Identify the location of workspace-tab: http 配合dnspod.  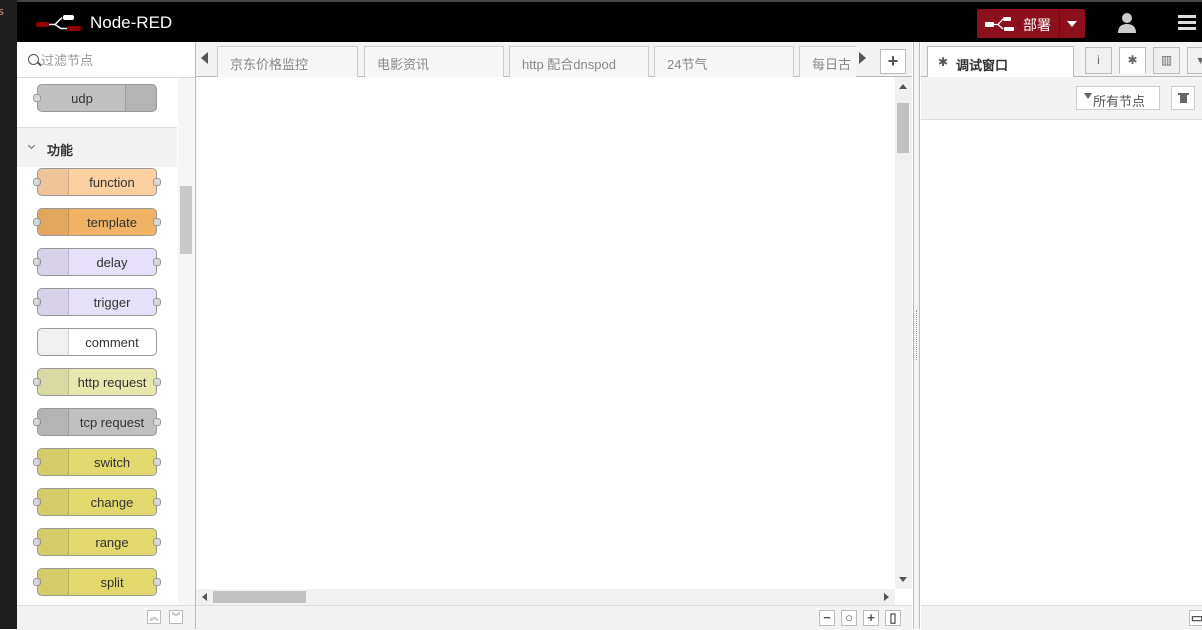
(579, 61).